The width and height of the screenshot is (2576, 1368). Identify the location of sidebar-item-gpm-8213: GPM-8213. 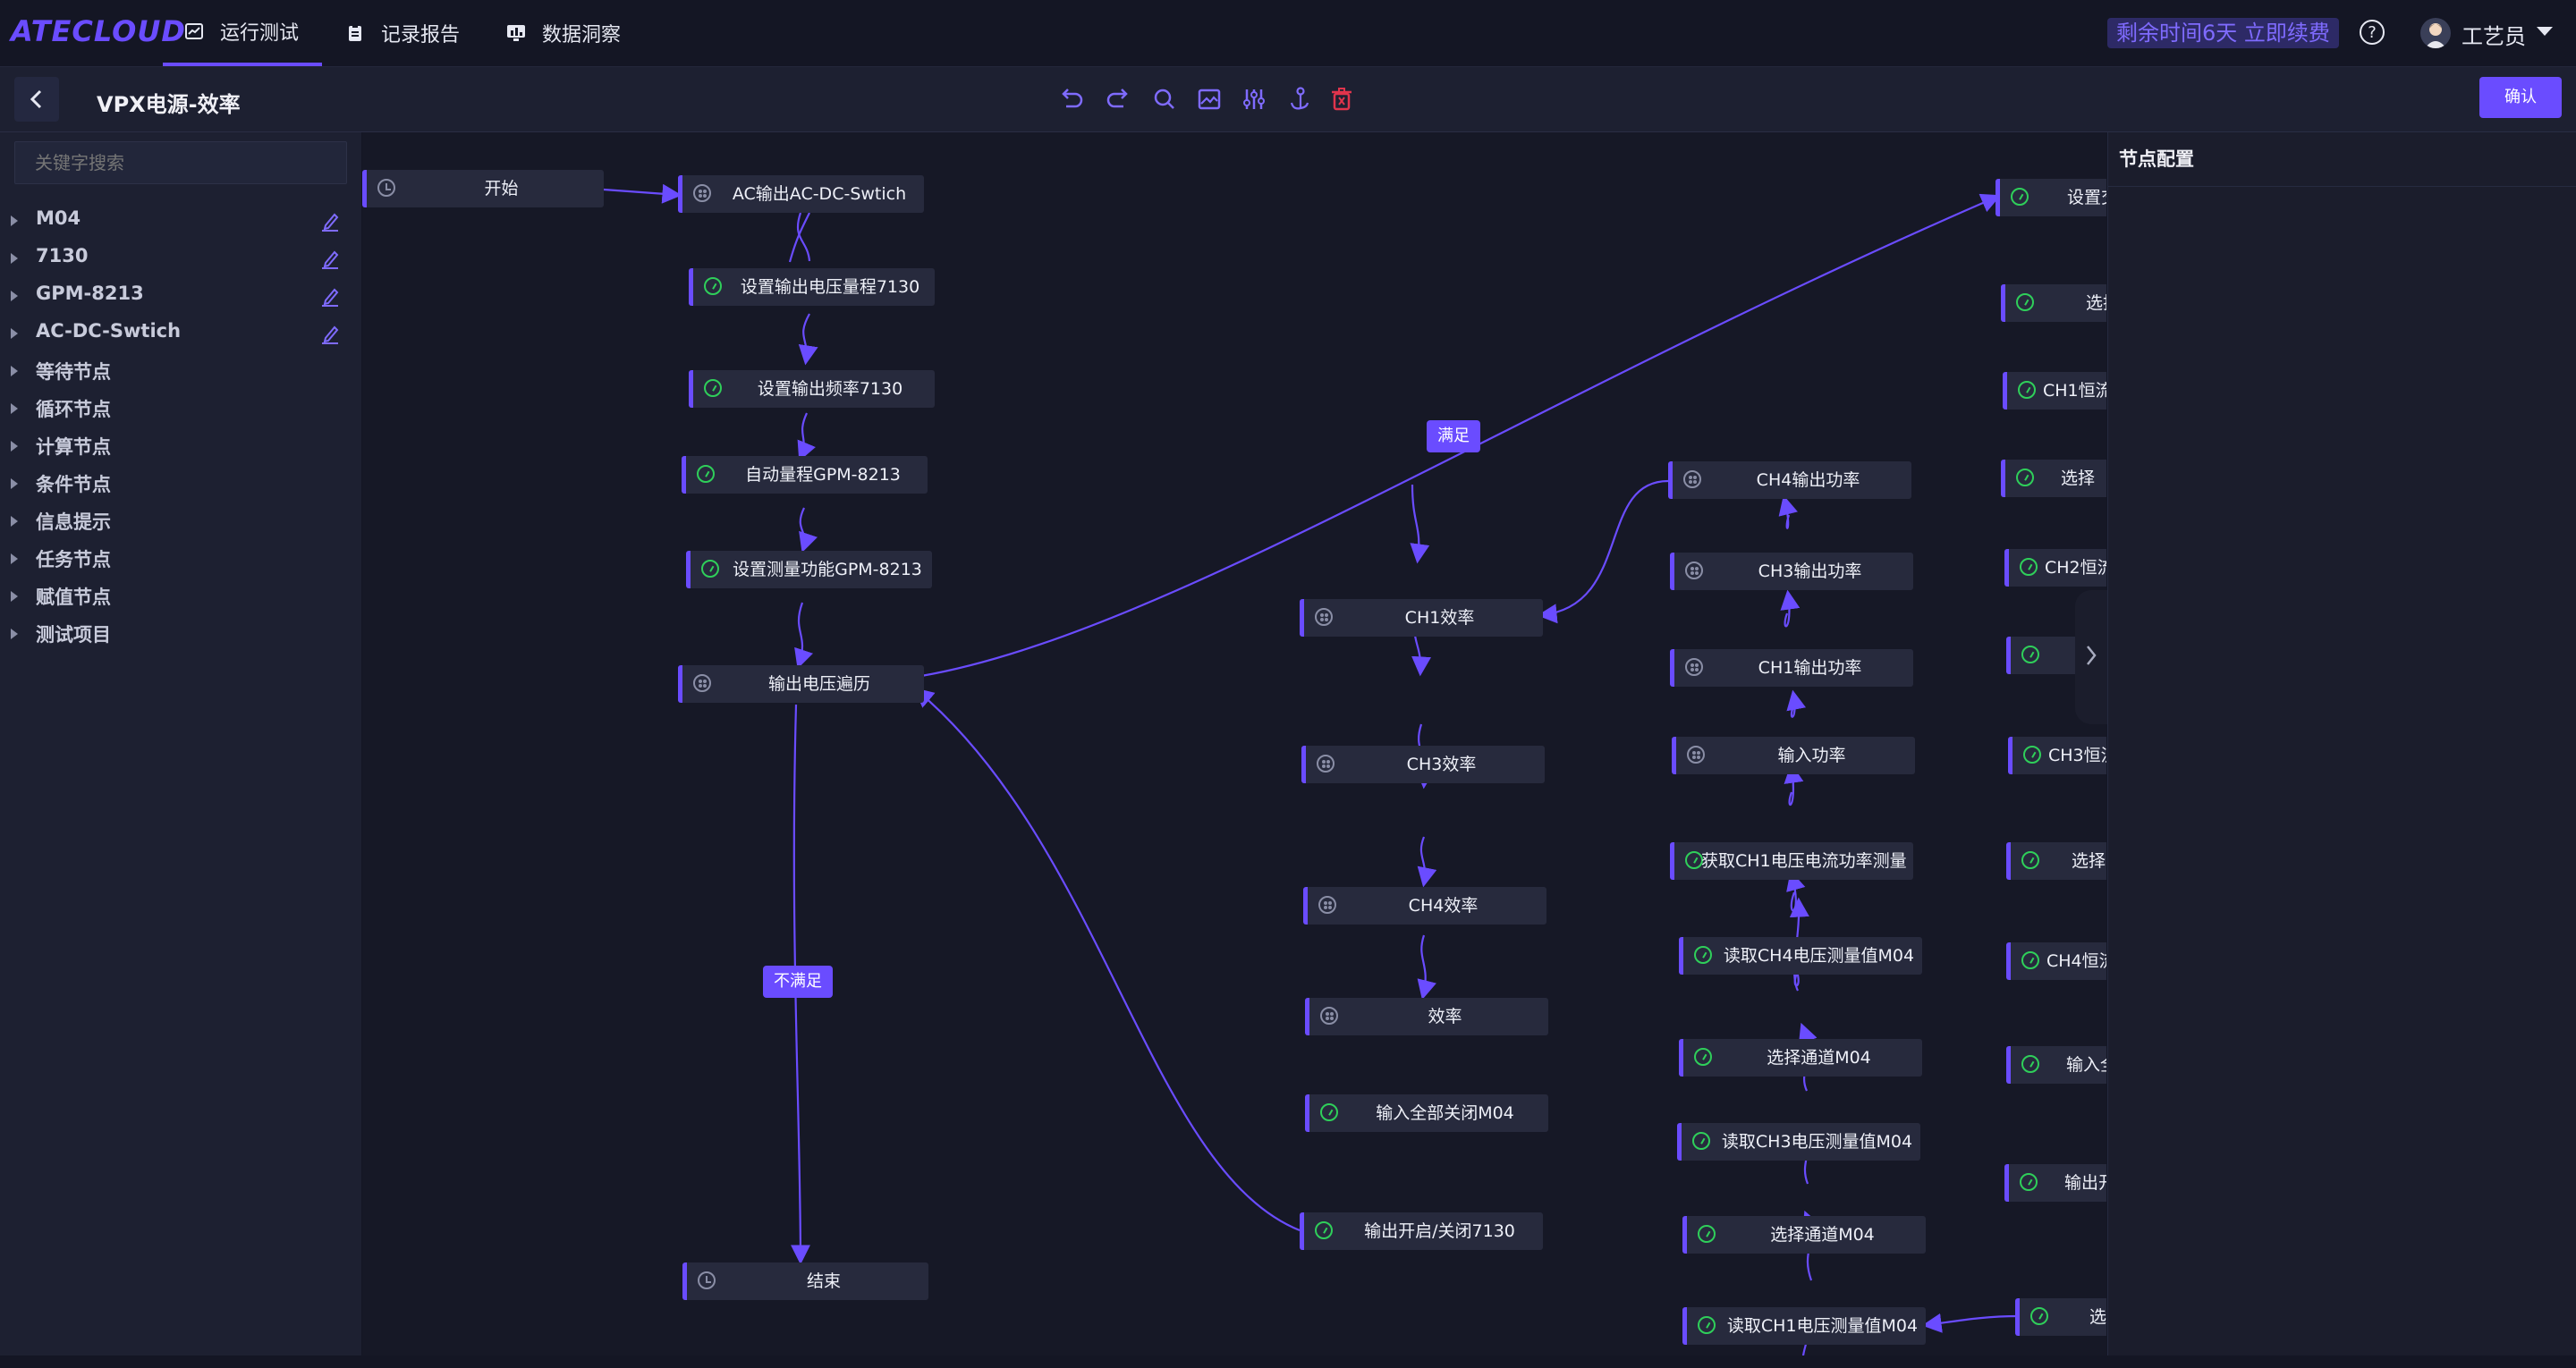
(180, 296).